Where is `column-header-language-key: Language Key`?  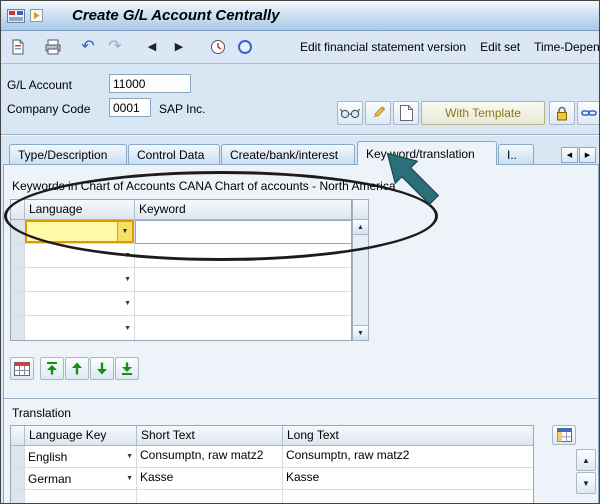 column-header-language-key: Language Key is located at coordinates (81, 436).